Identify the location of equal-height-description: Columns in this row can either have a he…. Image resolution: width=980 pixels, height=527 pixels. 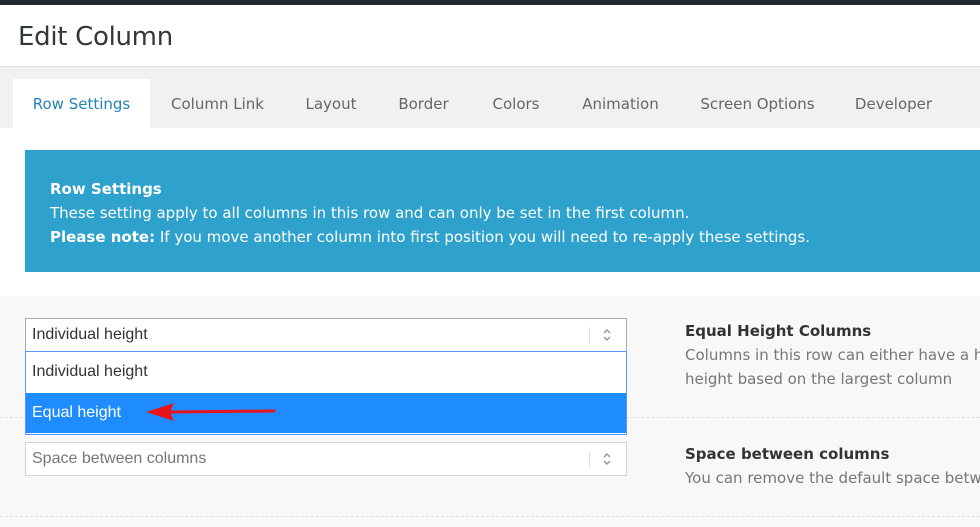
(832, 368).